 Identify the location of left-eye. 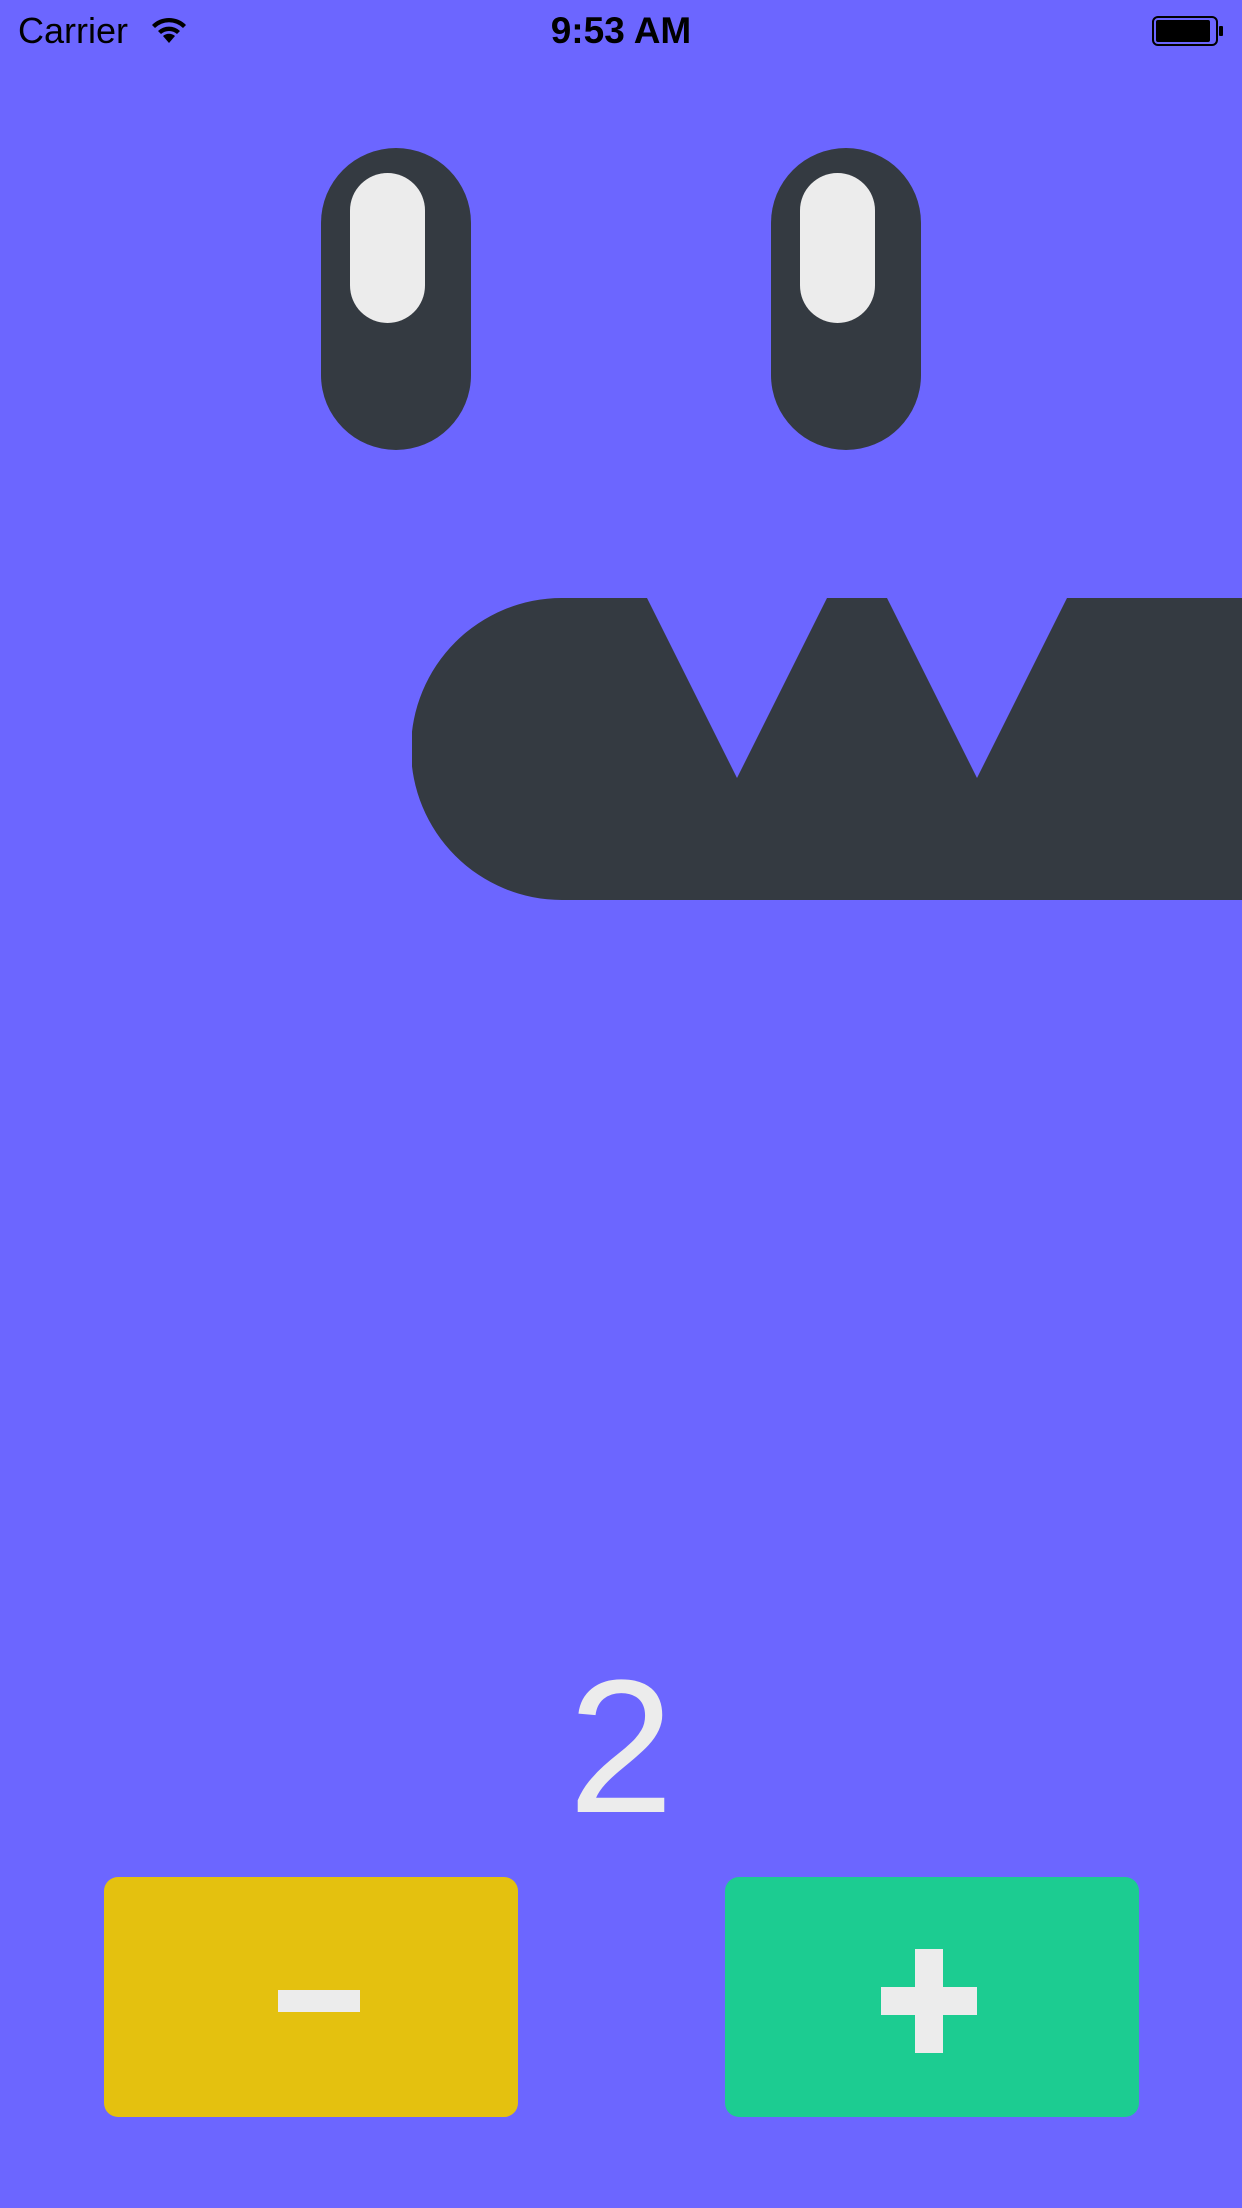
(396, 299).